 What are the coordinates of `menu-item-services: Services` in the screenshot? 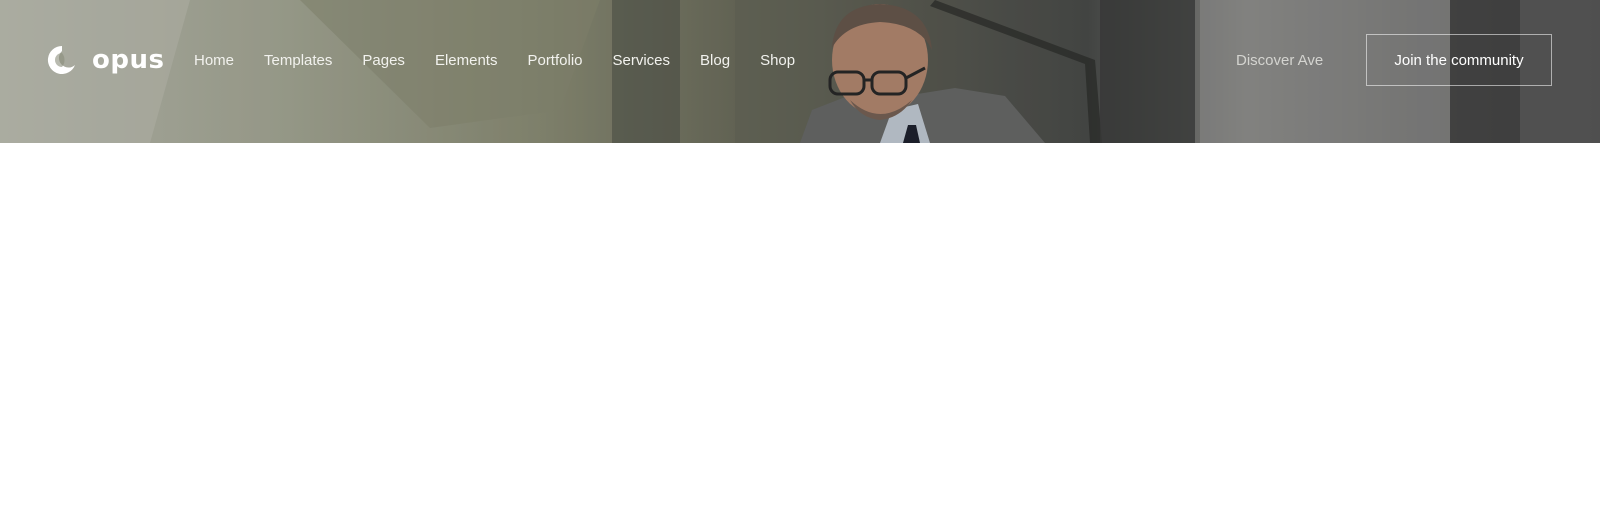 It's located at (642, 61).